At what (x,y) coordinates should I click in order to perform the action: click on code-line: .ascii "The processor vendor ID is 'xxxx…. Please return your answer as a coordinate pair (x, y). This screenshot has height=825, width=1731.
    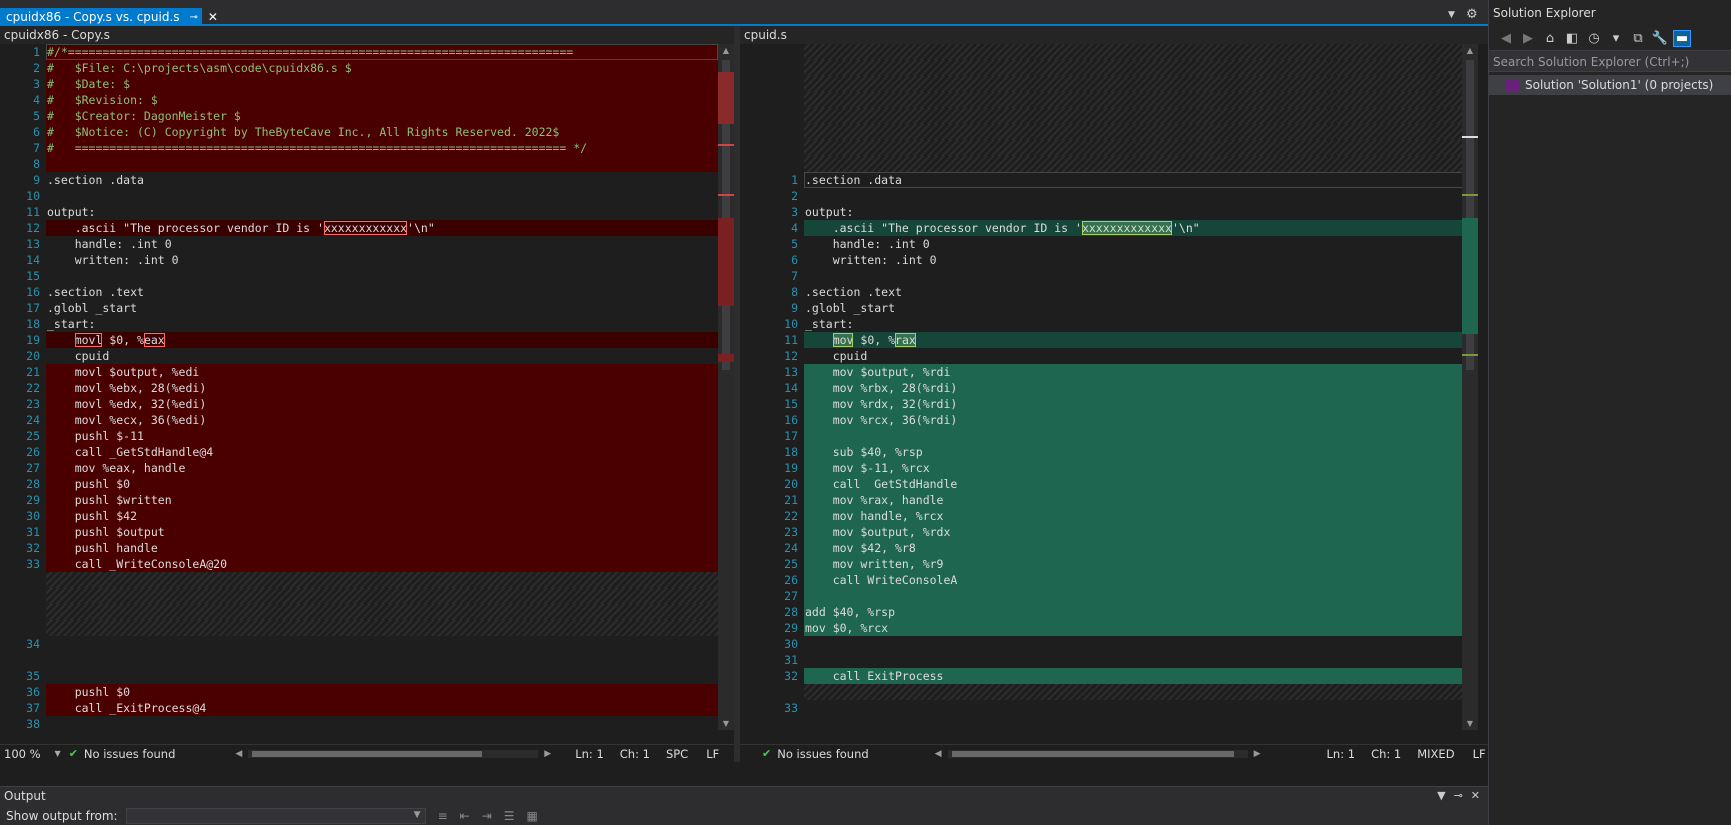
    Looking at the image, I should click on (1136, 228).